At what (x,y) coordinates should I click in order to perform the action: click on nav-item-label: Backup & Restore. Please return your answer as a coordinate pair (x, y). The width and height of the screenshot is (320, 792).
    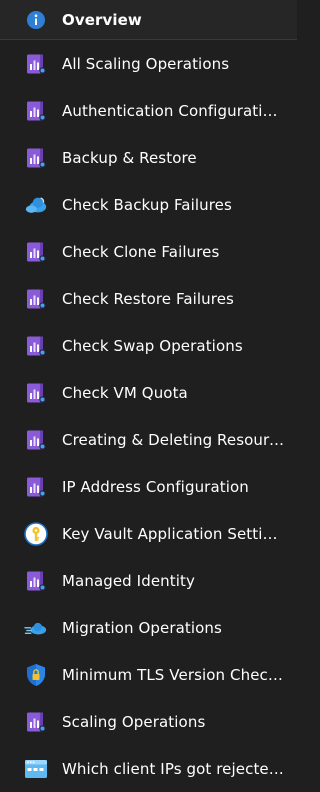
    Looking at the image, I should click on (129, 157).